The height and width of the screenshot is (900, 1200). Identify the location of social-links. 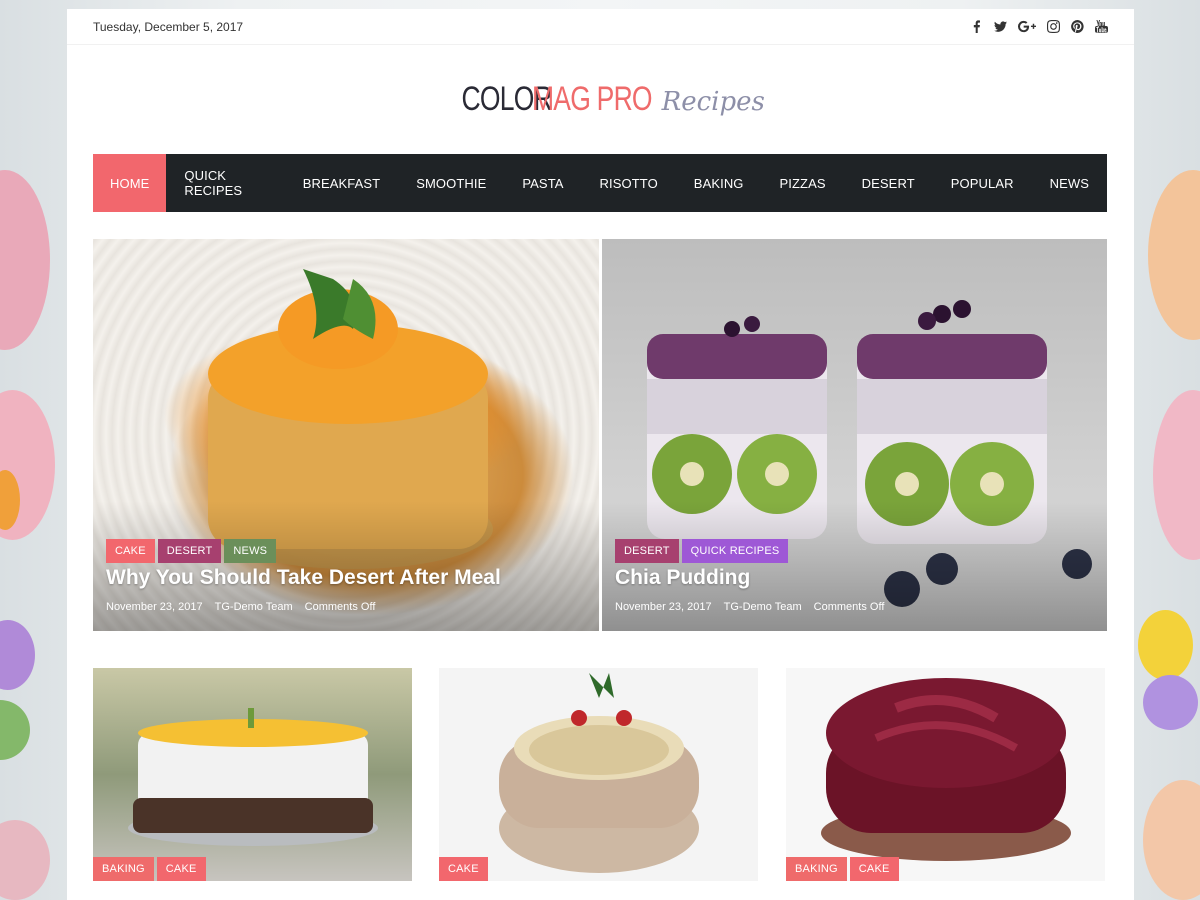
(1039, 26).